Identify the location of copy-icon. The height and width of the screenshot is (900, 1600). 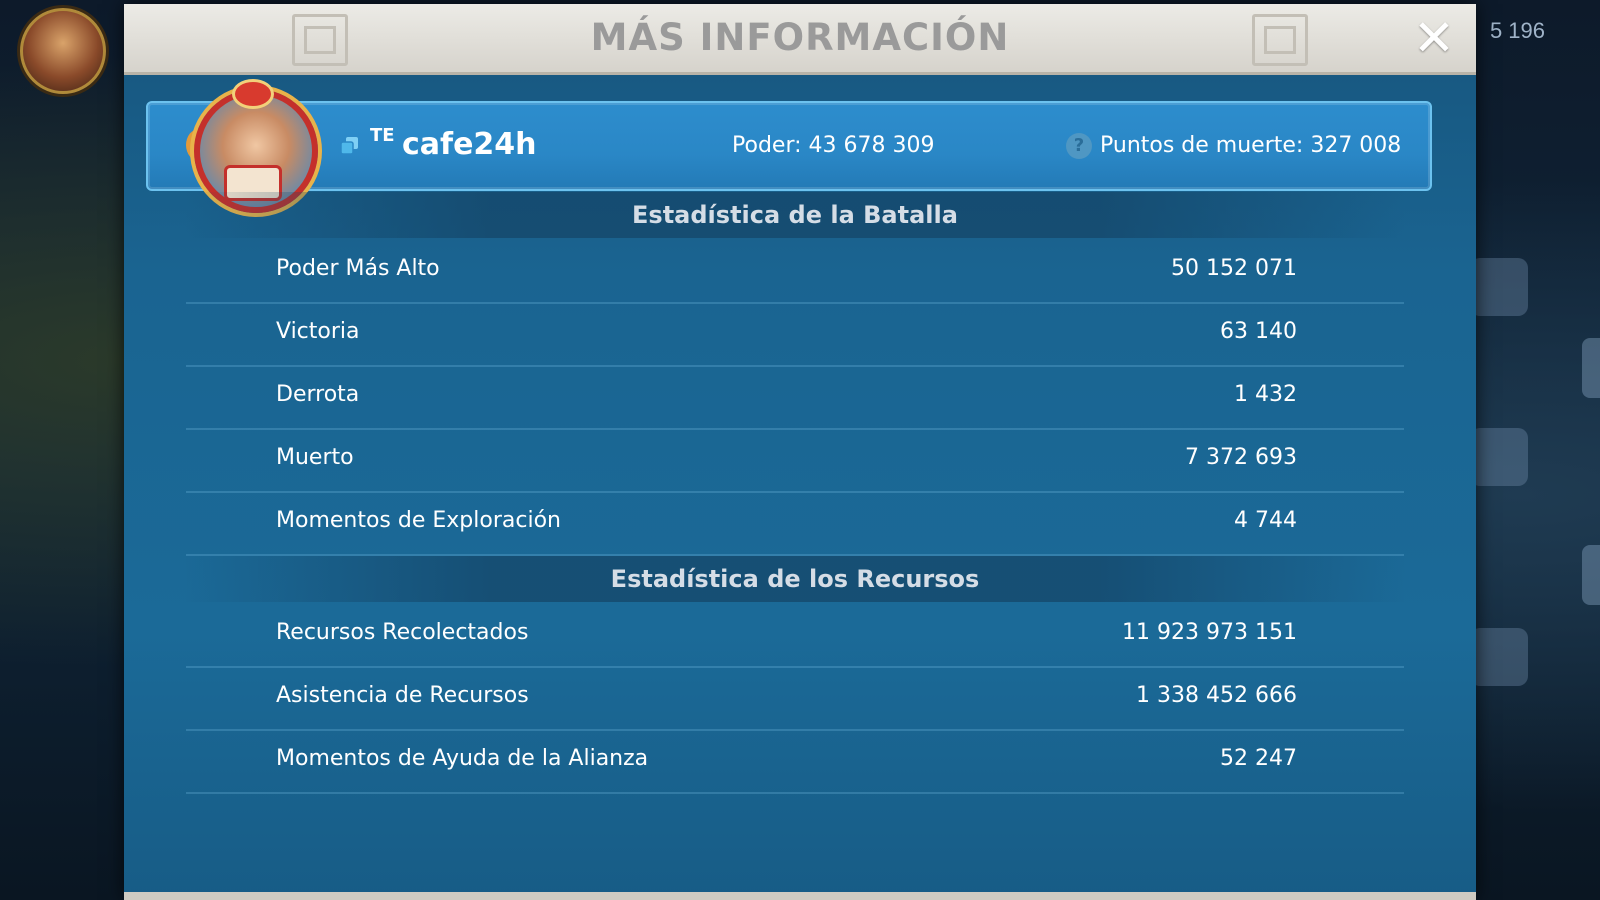
(350, 146).